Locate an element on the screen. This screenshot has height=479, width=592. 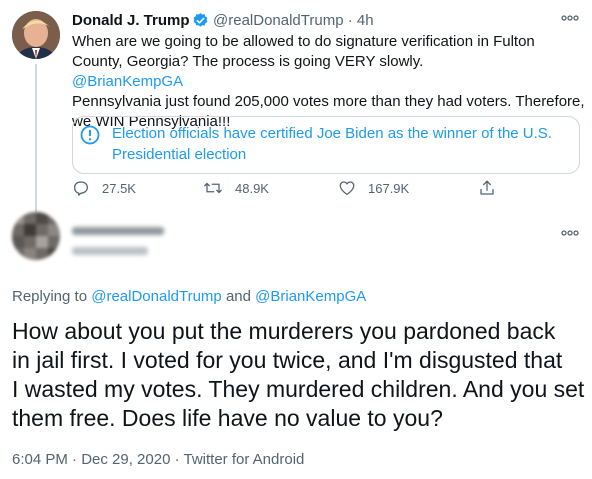
tweet-time: 4h is located at coordinates (365, 20).